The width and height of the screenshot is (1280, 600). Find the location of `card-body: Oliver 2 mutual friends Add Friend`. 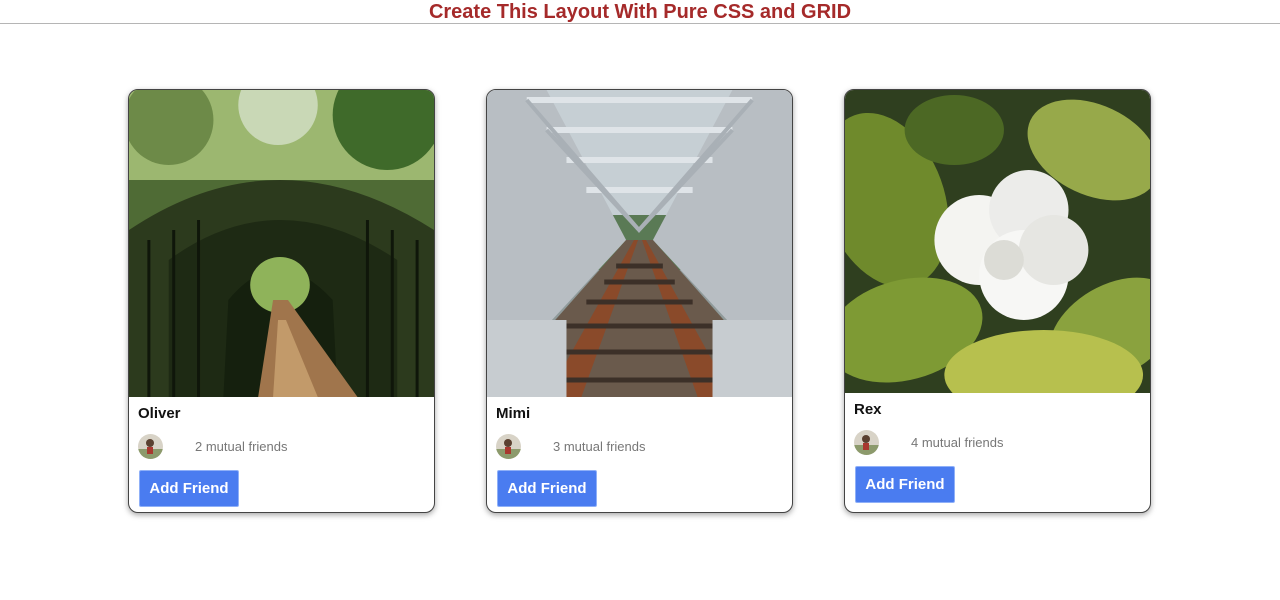

card-body: Oliver 2 mutual friends Add Friend is located at coordinates (281, 452).